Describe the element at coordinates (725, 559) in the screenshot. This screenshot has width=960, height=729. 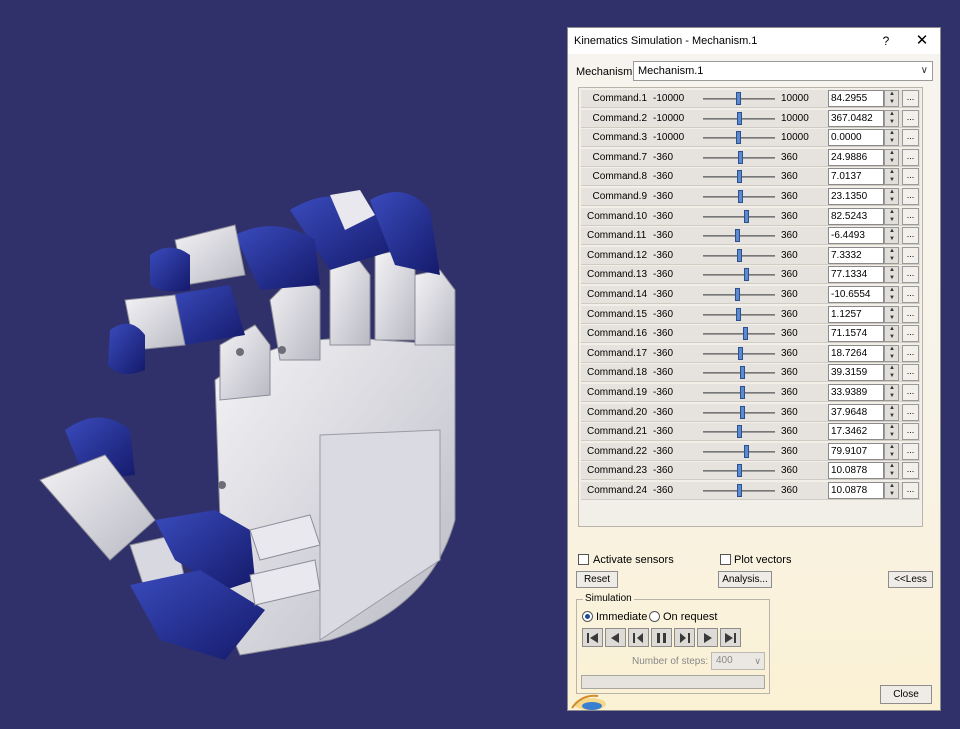
I see `plot-vectors-checkbox` at that location.